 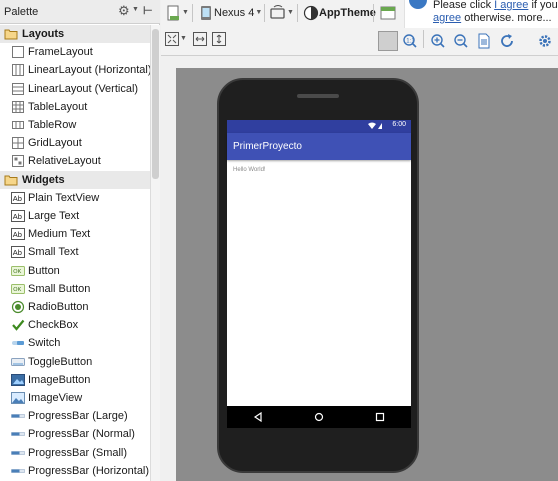 What do you see at coordinates (238, 13) in the screenshot?
I see `device-selector: Nexus 4▼` at bounding box center [238, 13].